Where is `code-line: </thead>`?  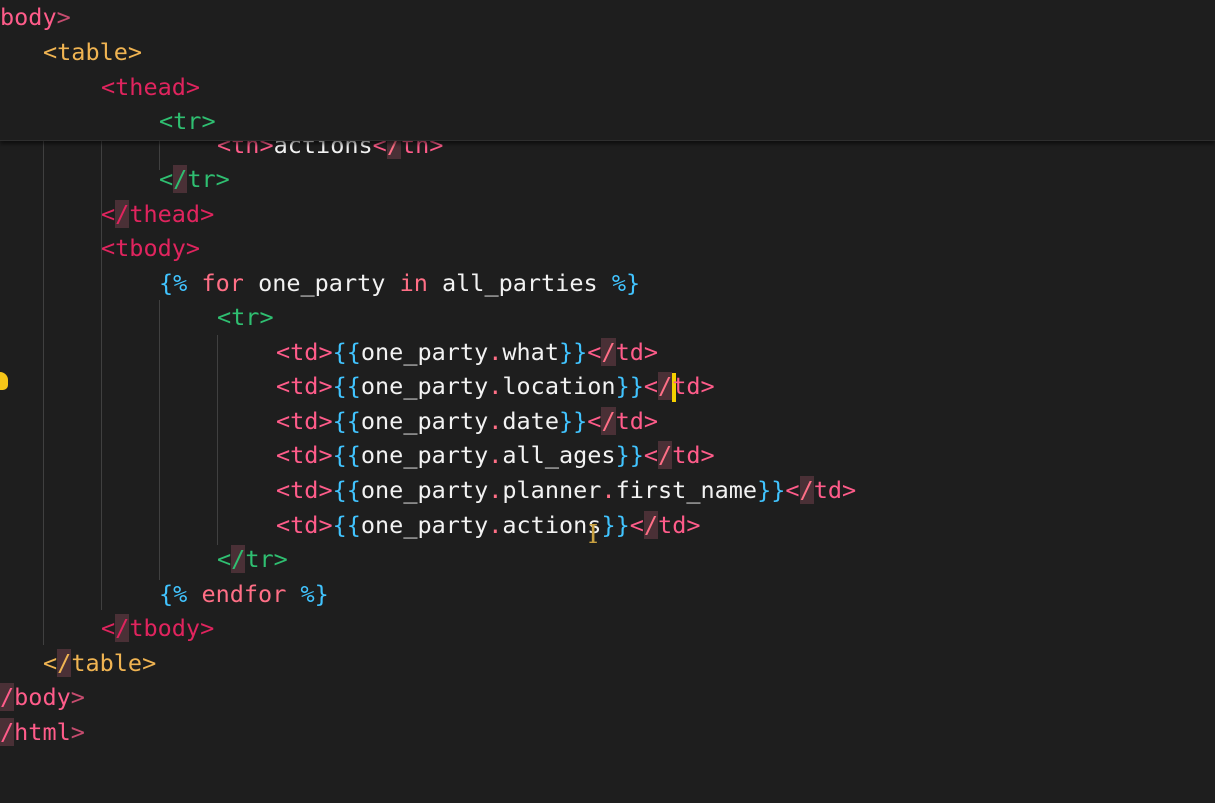 code-line: </thead> is located at coordinates (158, 214).